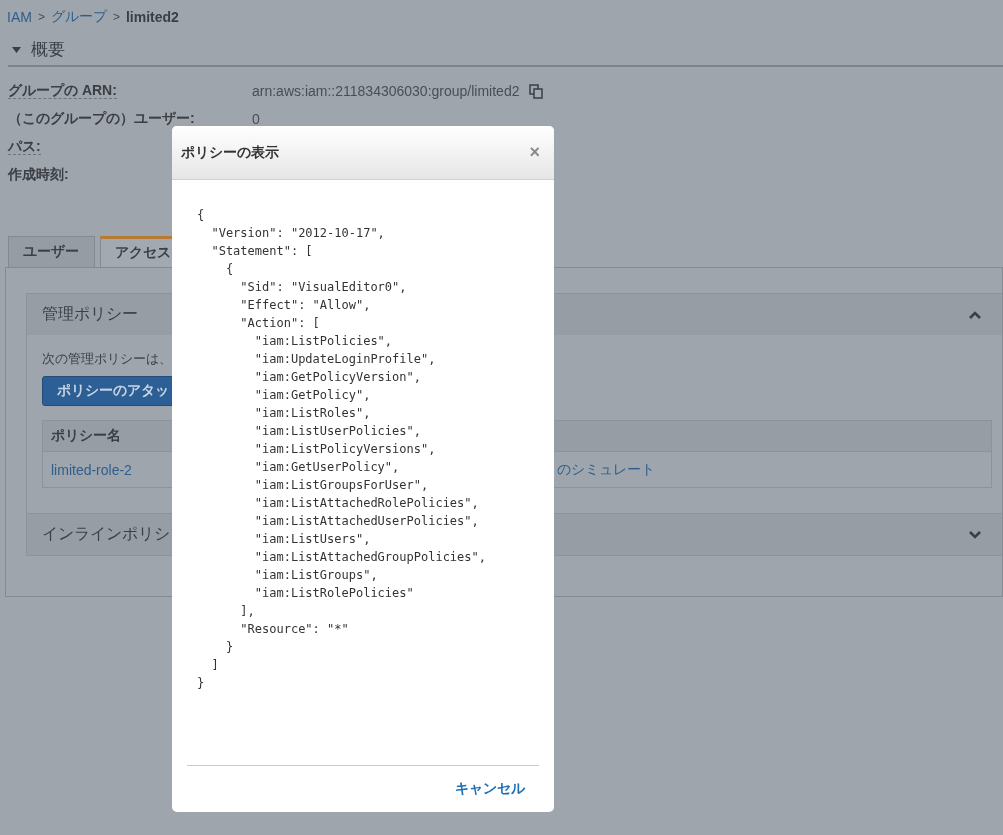  I want to click on code-line: ],, so click(247, 611).